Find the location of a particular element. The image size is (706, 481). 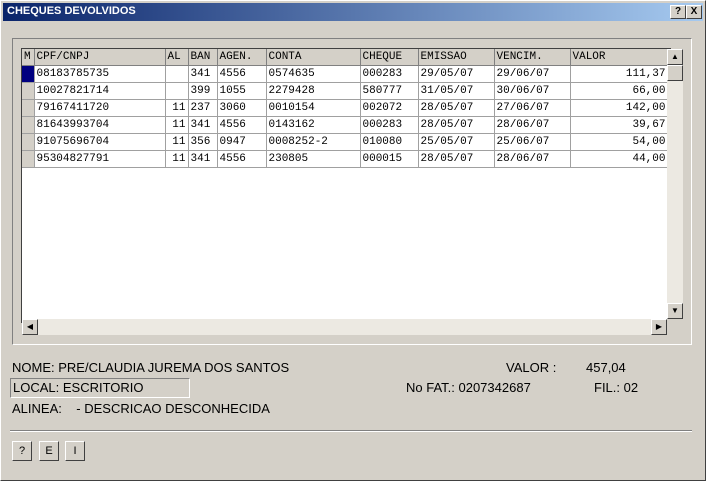

i-button: I is located at coordinates (75, 451).